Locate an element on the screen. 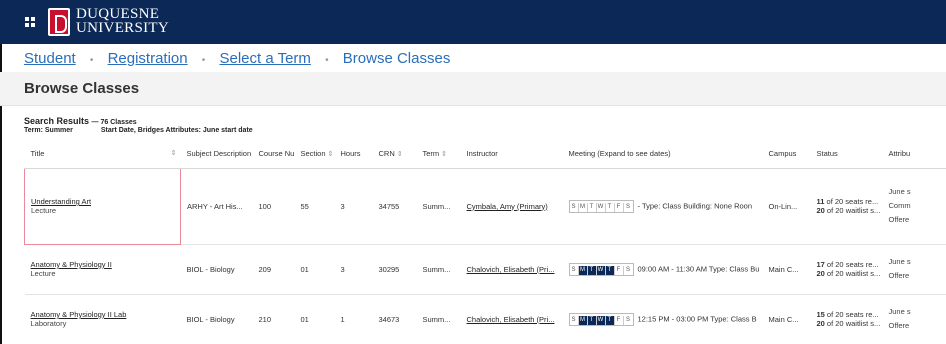 The width and height of the screenshot is (946, 344). seats-count: 15 is located at coordinates (820, 314).